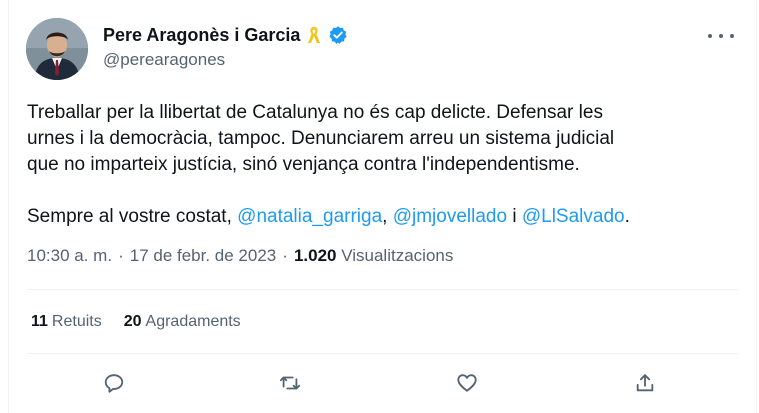 The width and height of the screenshot is (759, 413). I want to click on share-icon, so click(647, 385).